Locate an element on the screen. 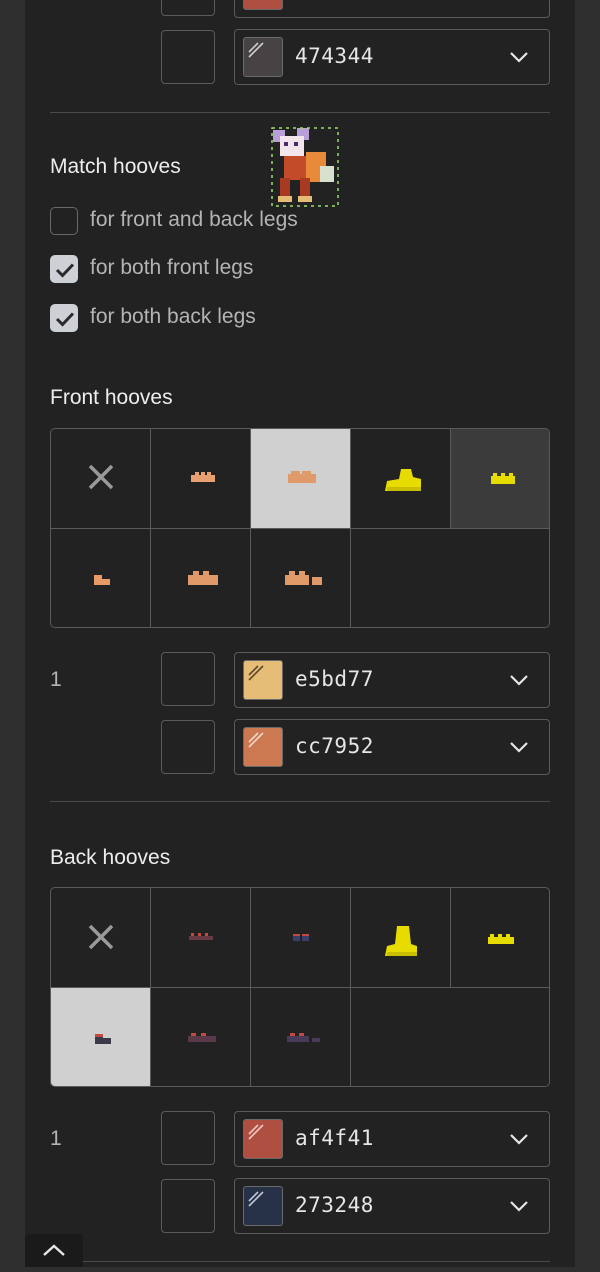 The height and width of the screenshot is (1272, 600). scroll-to-top-button is located at coordinates (54, 1250).